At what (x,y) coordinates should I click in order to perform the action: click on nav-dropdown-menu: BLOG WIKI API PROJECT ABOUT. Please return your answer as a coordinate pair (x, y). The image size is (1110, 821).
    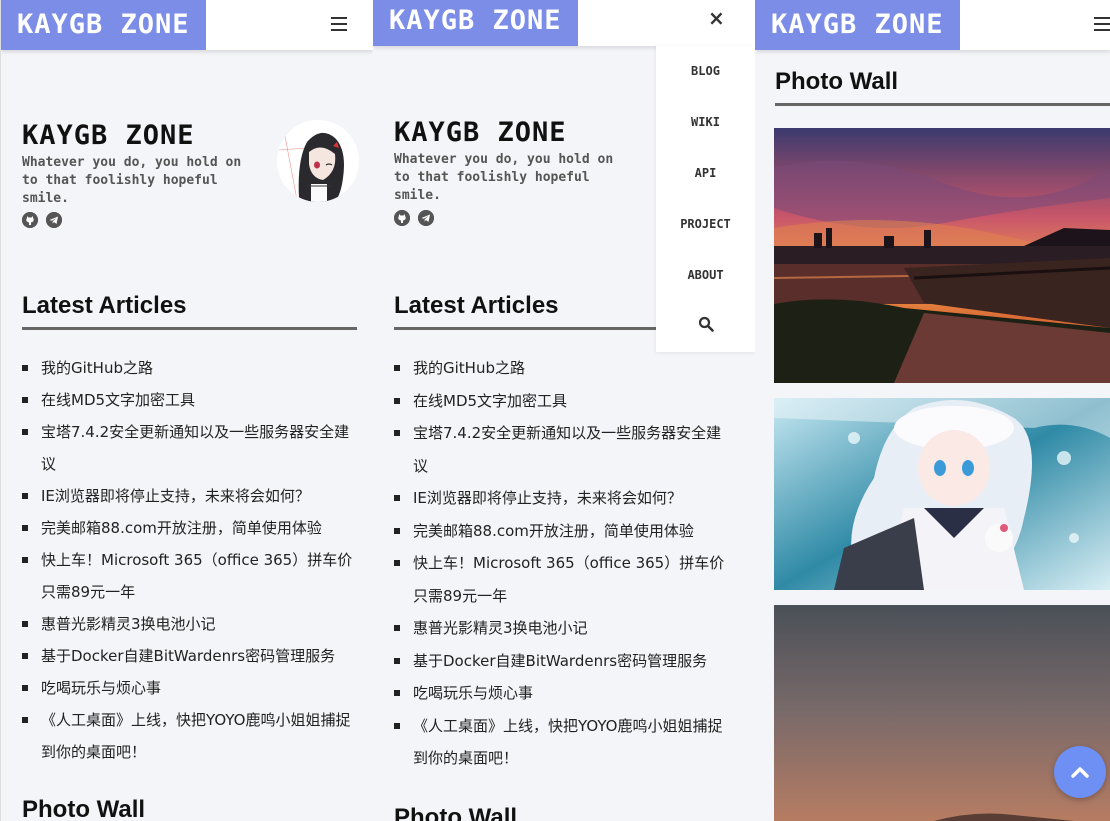
    Looking at the image, I should click on (705, 199).